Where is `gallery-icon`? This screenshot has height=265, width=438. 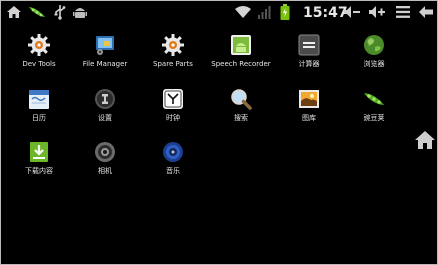 gallery-icon is located at coordinates (309, 99).